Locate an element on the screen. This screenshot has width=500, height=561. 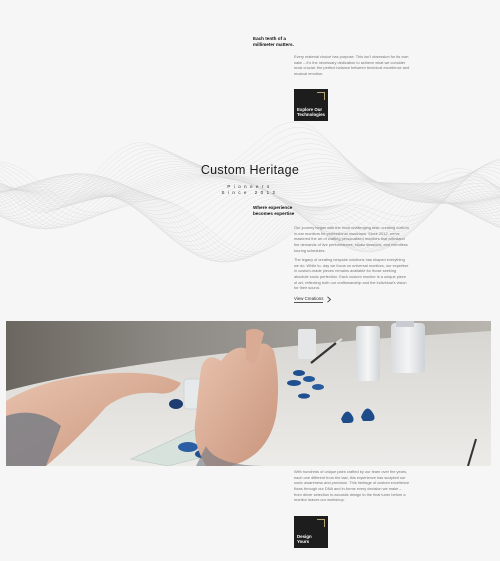
tagline-line-2: Since 2012 is located at coordinates (250, 192).